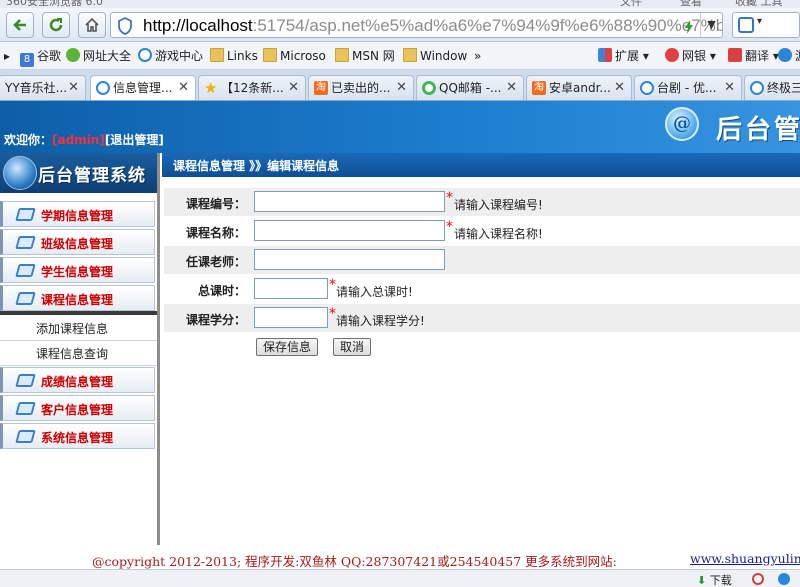 This screenshot has height=587, width=800. Describe the element at coordinates (688, 87) in the screenshot. I see `tab-taiwan-drama: 台剧 - 优... ✕` at that location.